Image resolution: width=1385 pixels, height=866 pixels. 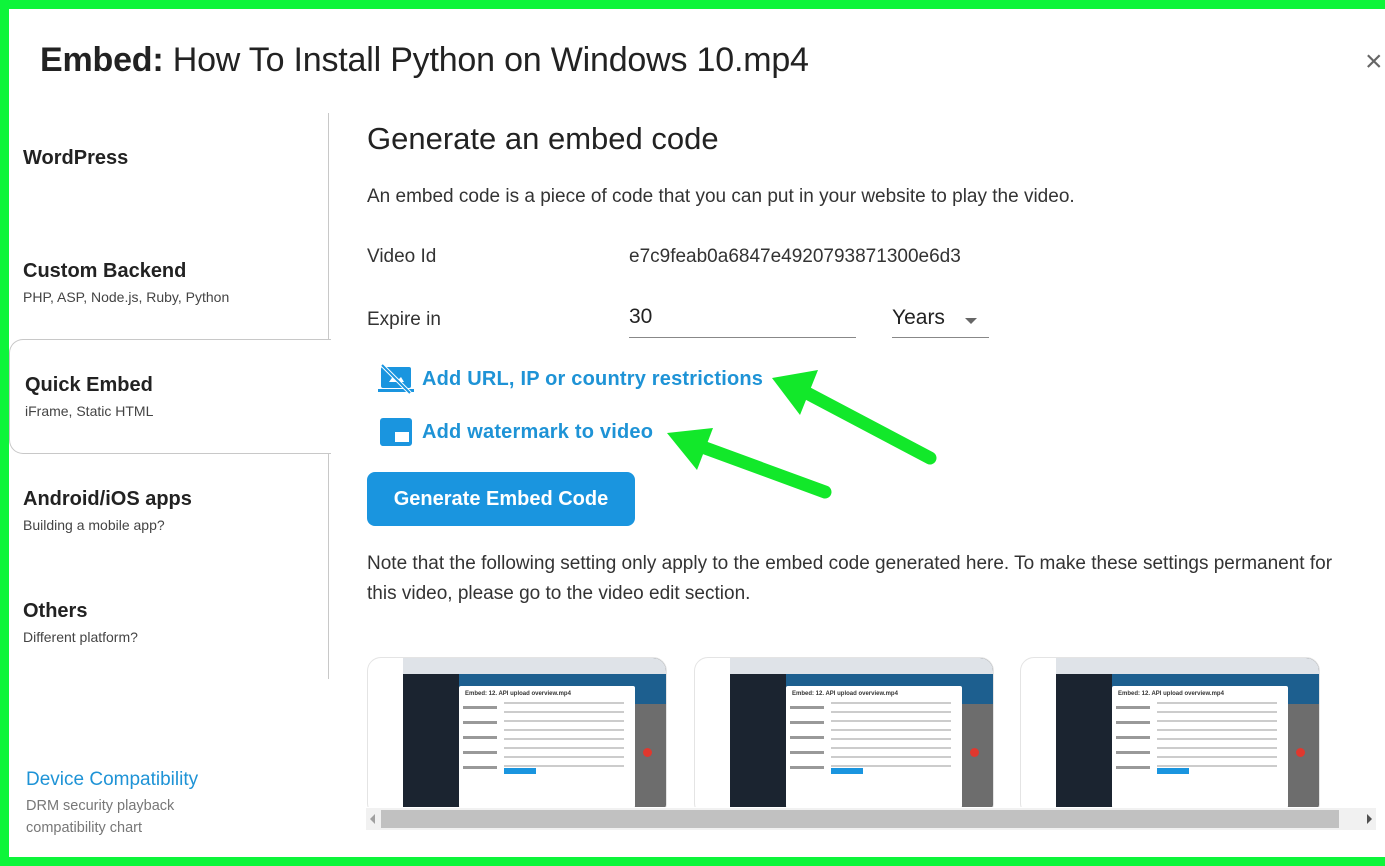 What do you see at coordinates (1369, 819) in the screenshot?
I see `scroll-right-icon` at bounding box center [1369, 819].